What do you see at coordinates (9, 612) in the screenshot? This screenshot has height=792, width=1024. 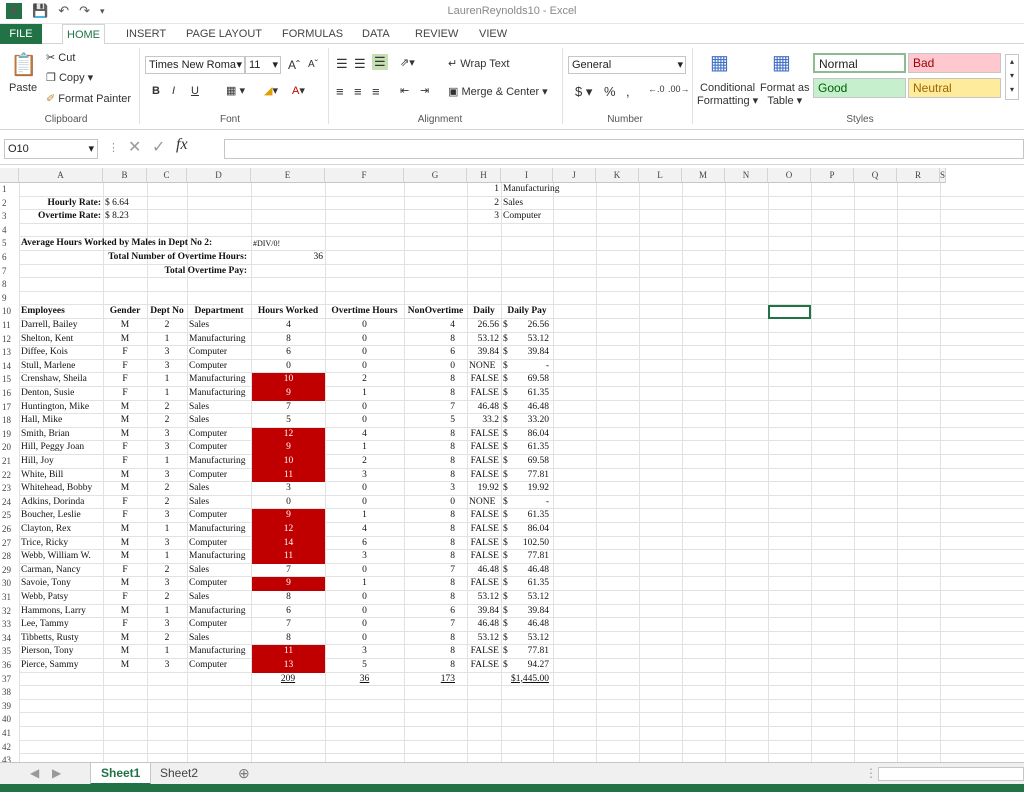 I see `row-header: 32` at bounding box center [9, 612].